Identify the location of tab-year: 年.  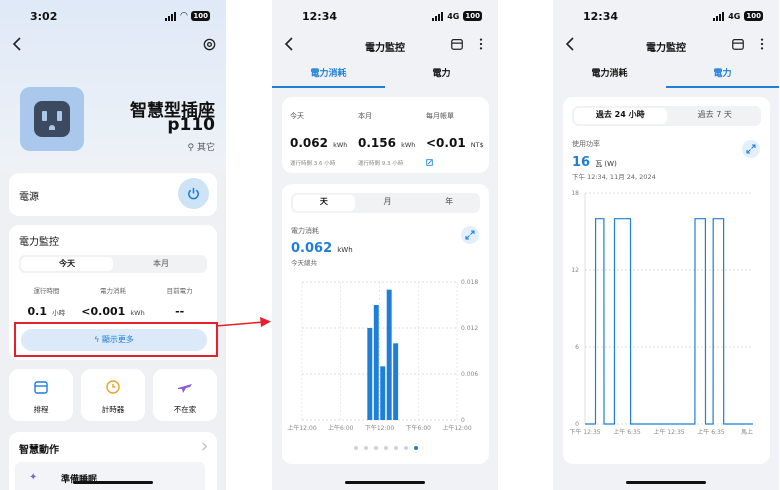
(449, 203).